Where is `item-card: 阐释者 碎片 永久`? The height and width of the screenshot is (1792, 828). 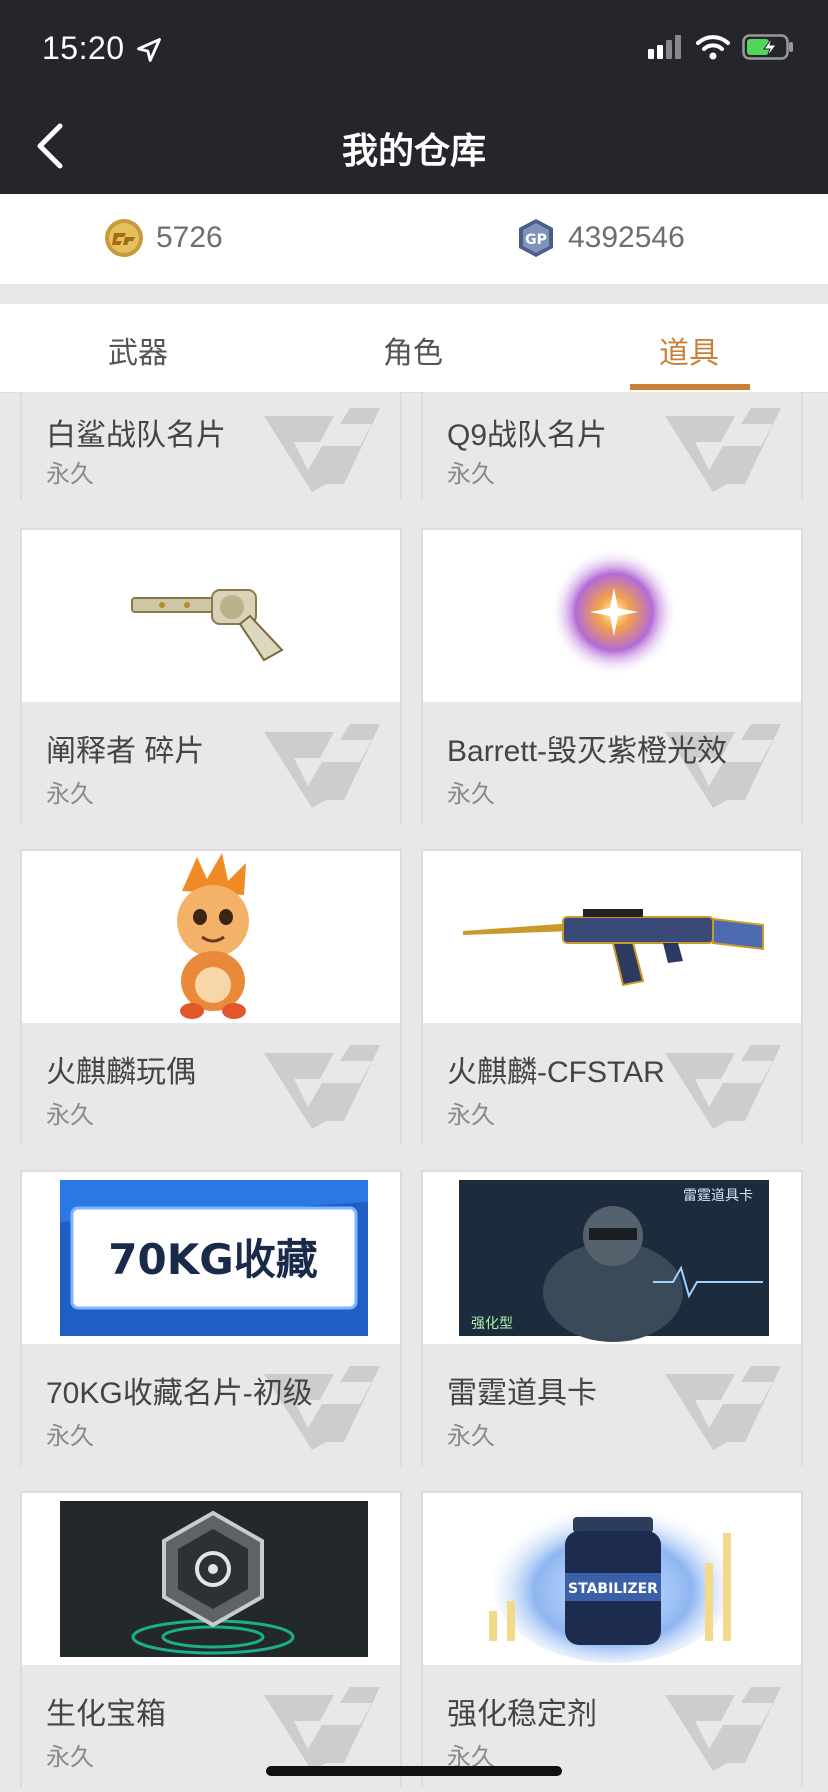 item-card: 阐释者 碎片 永久 is located at coordinates (211, 676).